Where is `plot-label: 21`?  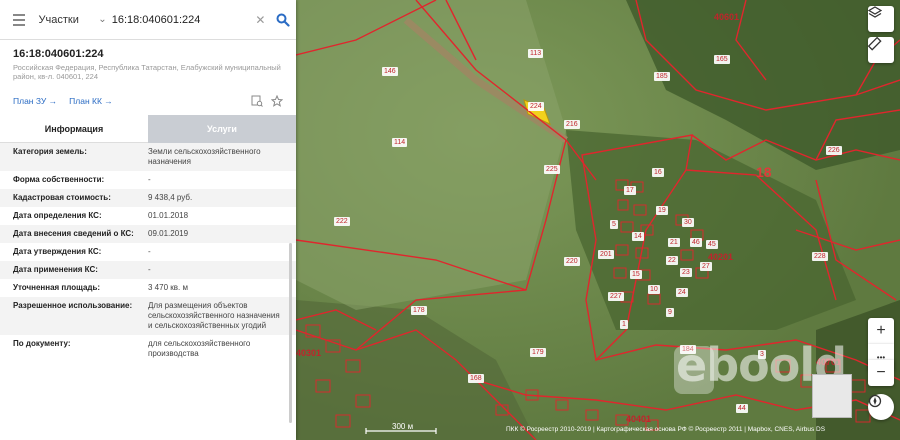
plot-label: 21 is located at coordinates (674, 242).